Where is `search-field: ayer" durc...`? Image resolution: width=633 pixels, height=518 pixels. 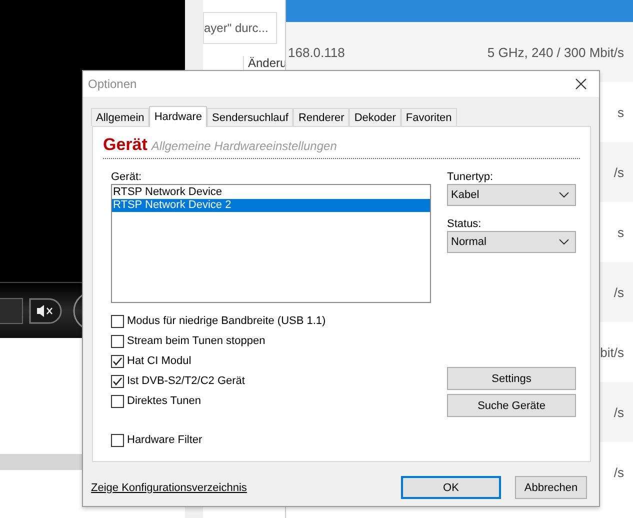
search-field: ayer" durc... is located at coordinates (240, 28).